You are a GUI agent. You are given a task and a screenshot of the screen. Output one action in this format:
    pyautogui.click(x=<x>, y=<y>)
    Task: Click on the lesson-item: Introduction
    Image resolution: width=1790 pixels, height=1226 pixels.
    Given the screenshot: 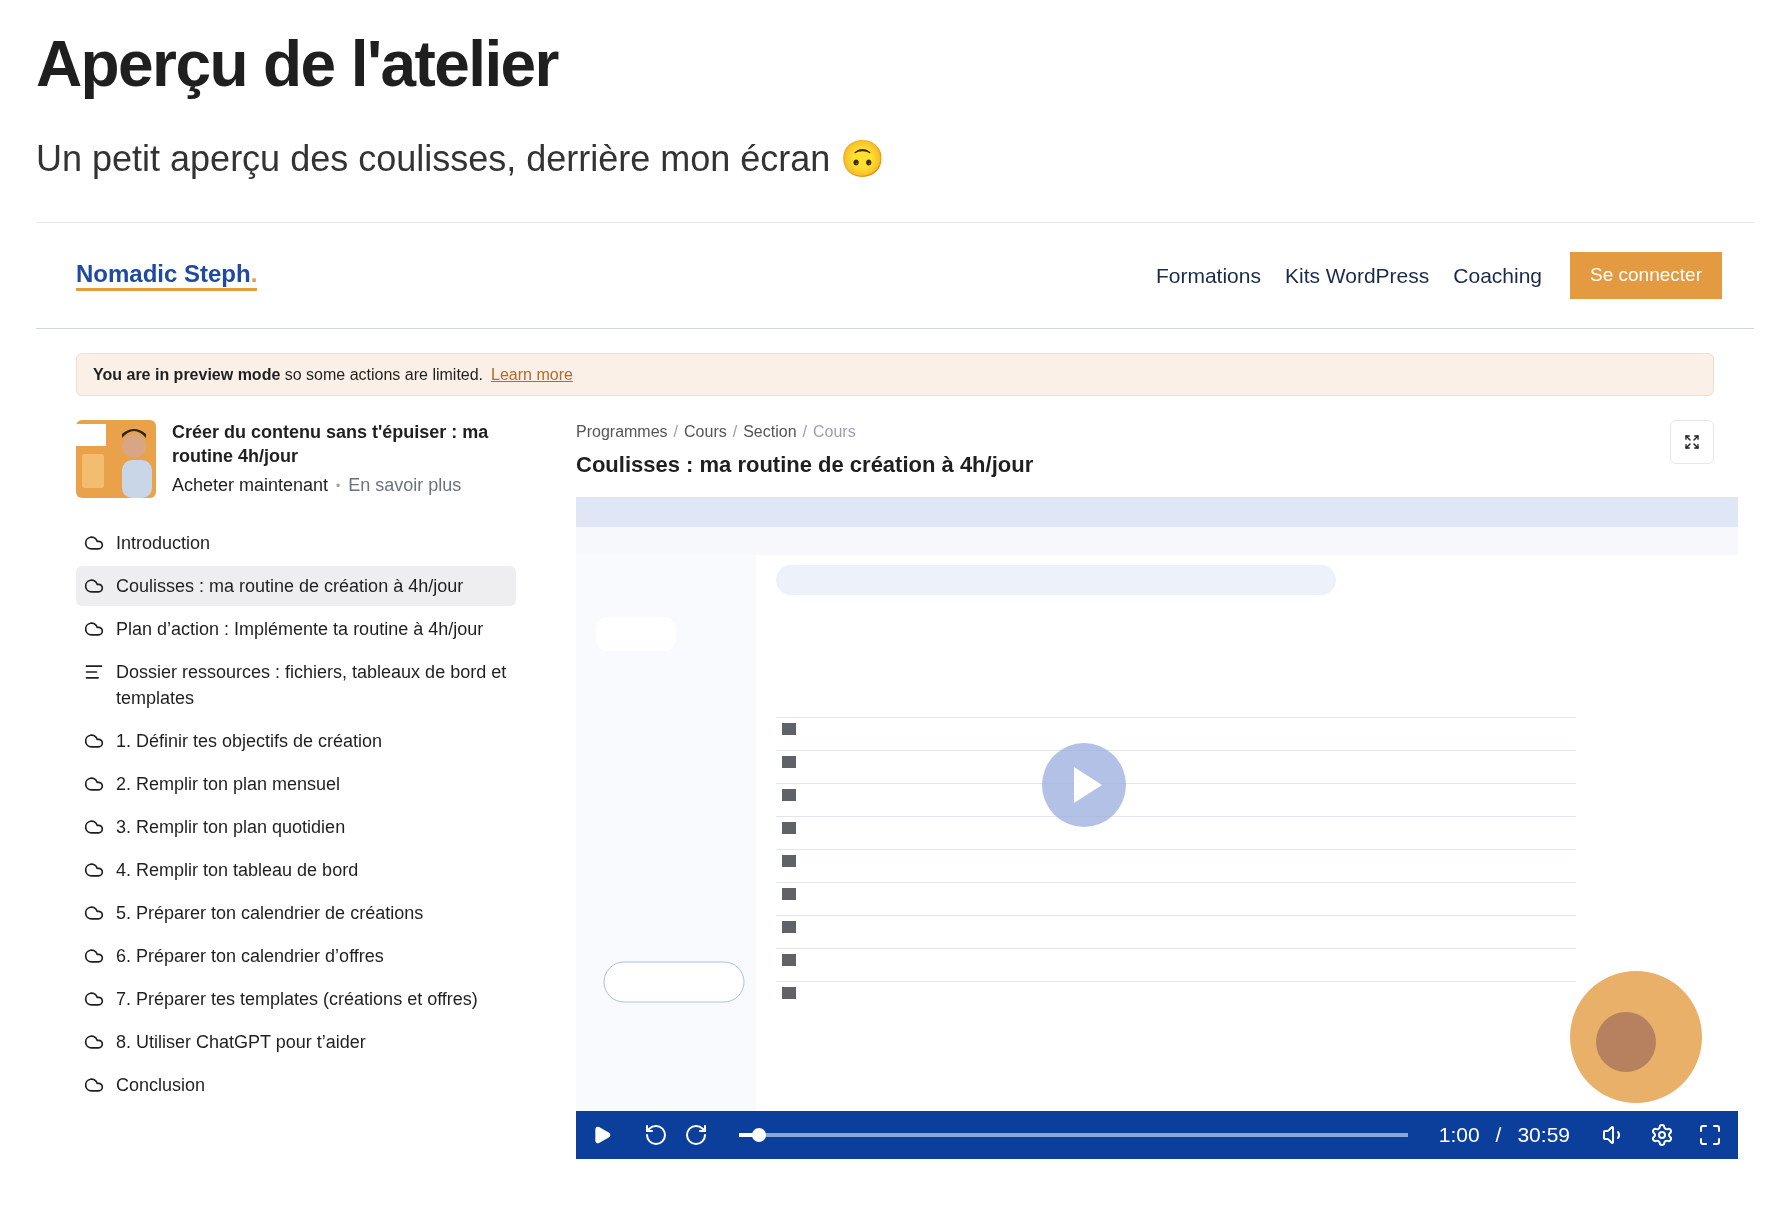 What is the action you would take?
    pyautogui.click(x=296, y=543)
    